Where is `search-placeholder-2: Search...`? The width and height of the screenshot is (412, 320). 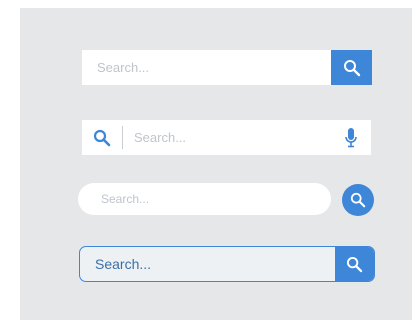 search-placeholder-2: Search... is located at coordinates (160, 137).